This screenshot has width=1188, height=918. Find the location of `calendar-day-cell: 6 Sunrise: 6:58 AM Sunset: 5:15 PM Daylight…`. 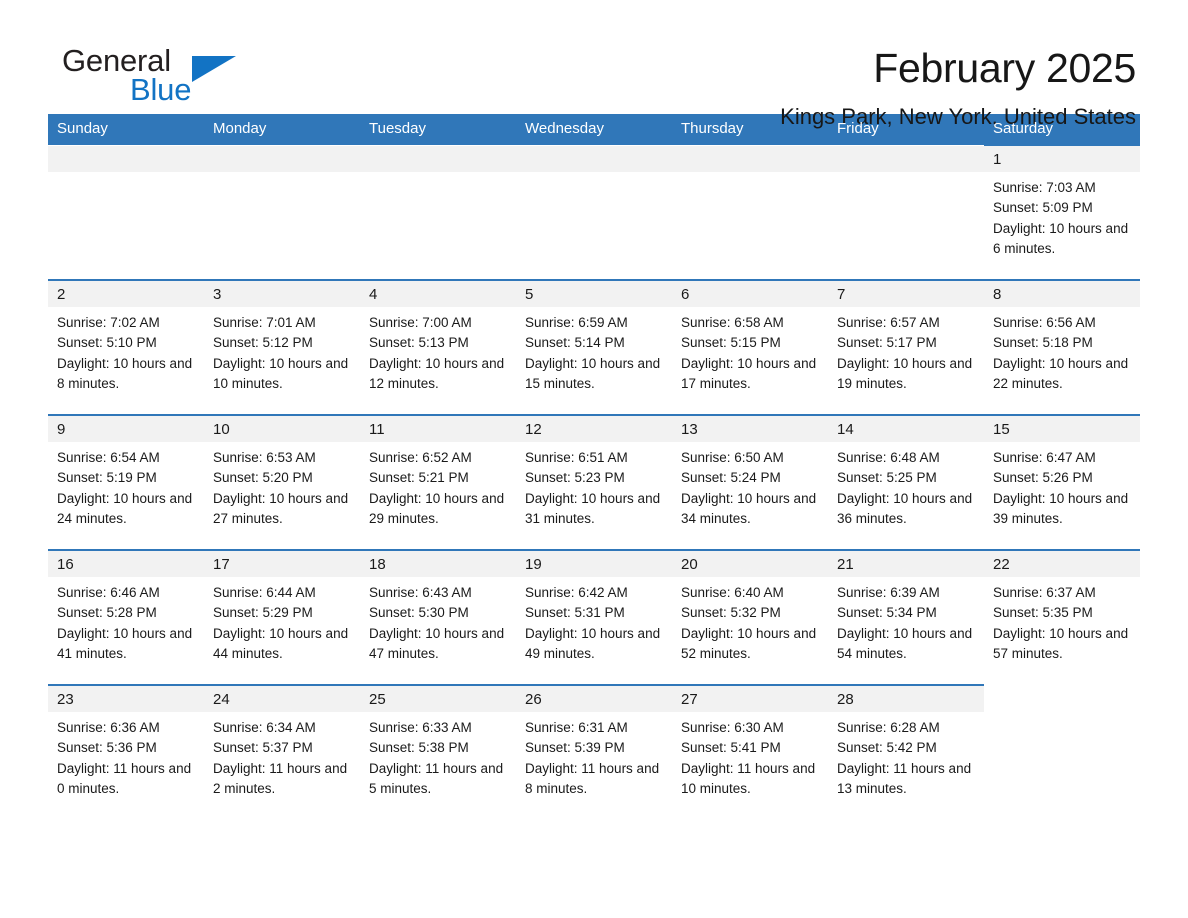

calendar-day-cell: 6 Sunrise: 6:58 AM Sunset: 5:15 PM Daylight… is located at coordinates (750, 347).